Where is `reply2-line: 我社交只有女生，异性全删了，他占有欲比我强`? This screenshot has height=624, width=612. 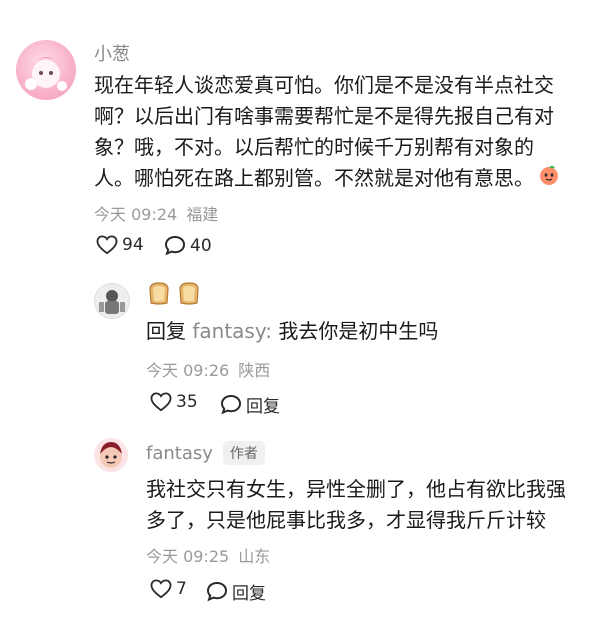
reply2-line: 我社交只有女生，异性全删了，他占有欲比我强 is located at coordinates (356, 489).